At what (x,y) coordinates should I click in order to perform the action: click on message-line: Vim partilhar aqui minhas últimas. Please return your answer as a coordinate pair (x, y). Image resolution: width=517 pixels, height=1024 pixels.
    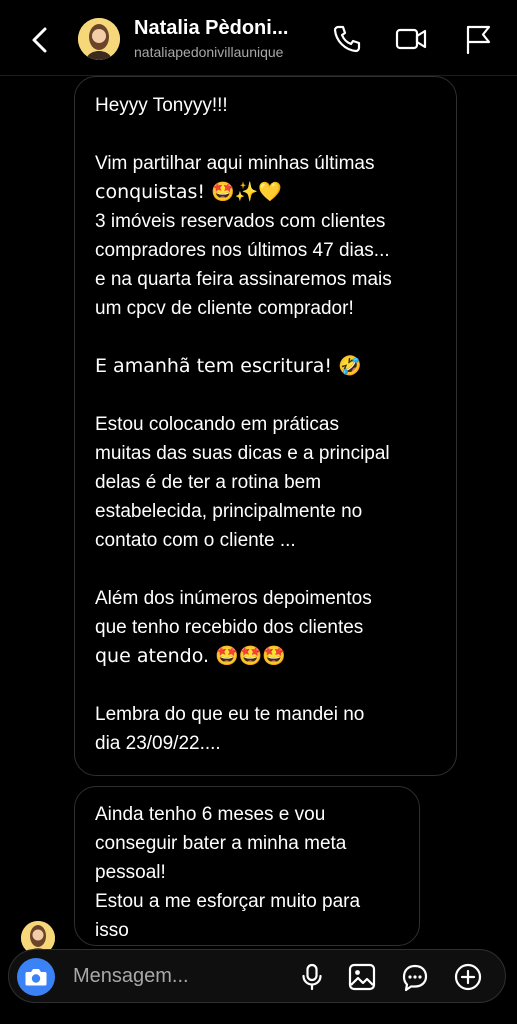
    Looking at the image, I should click on (235, 163).